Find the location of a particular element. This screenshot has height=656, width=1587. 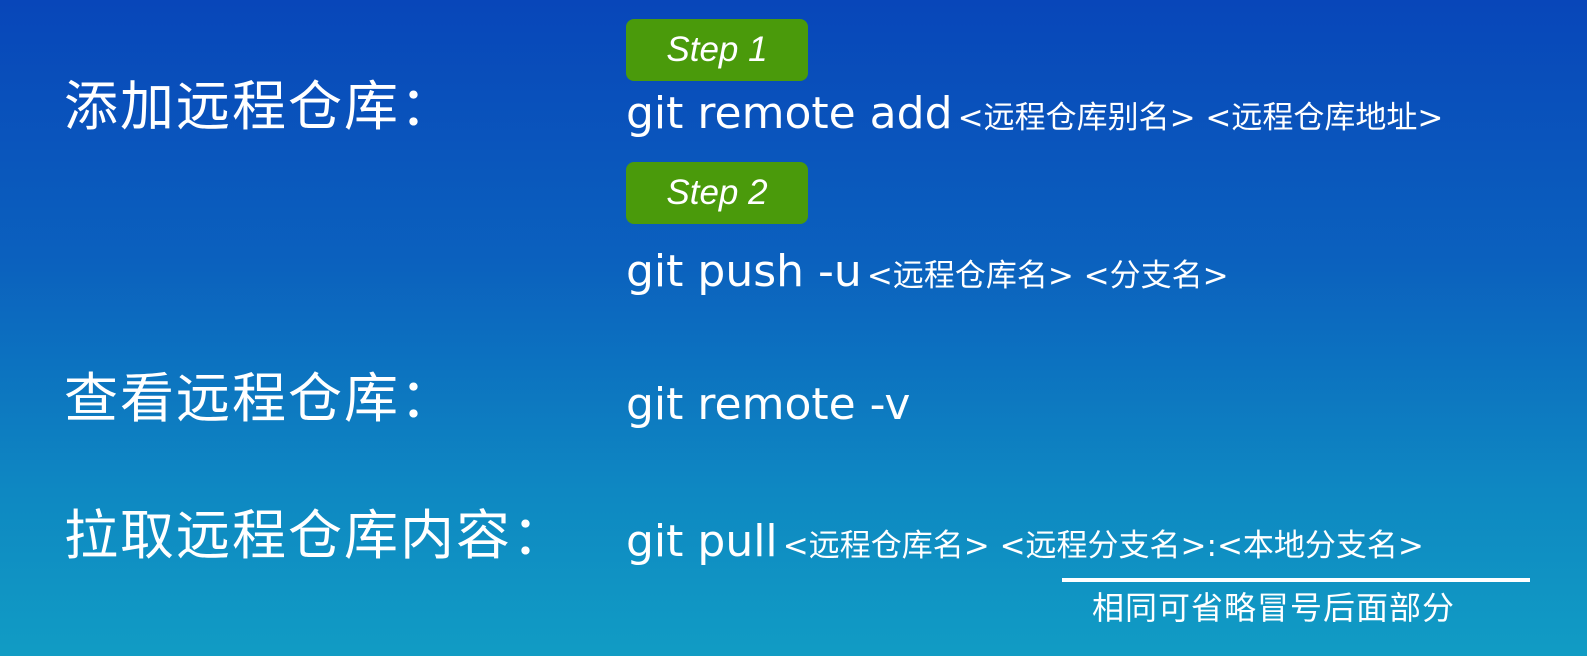

pull-command: git pull <远程仓库名> <远程分支名>:<本地分支名> is located at coordinates (1025, 542).